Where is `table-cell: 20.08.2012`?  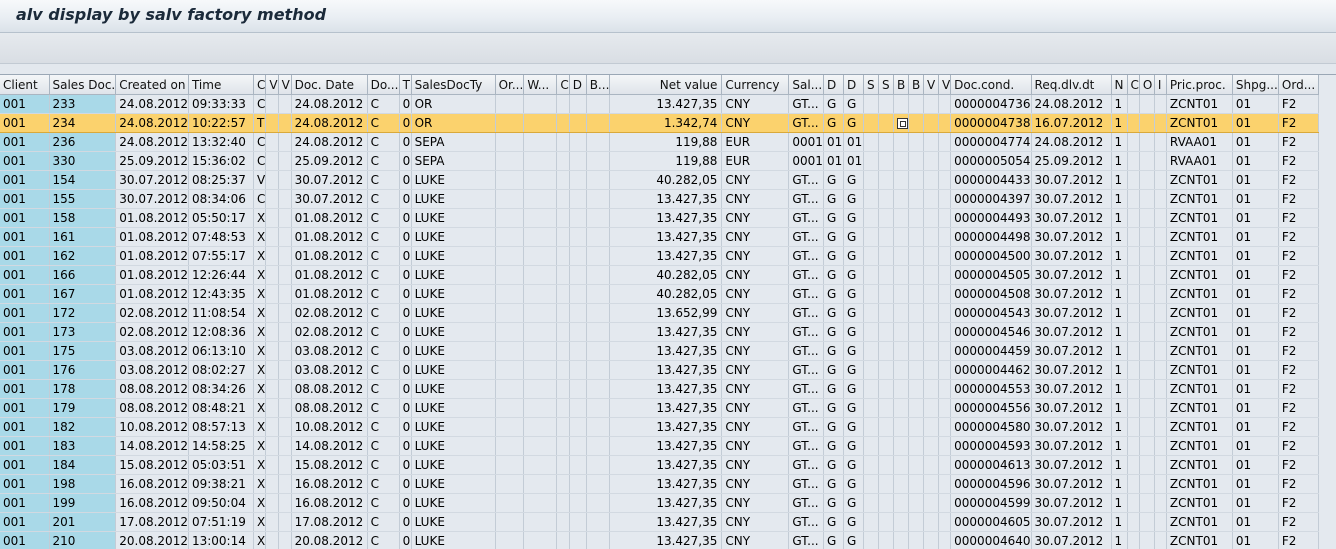
table-cell: 20.08.2012 is located at coordinates (329, 540).